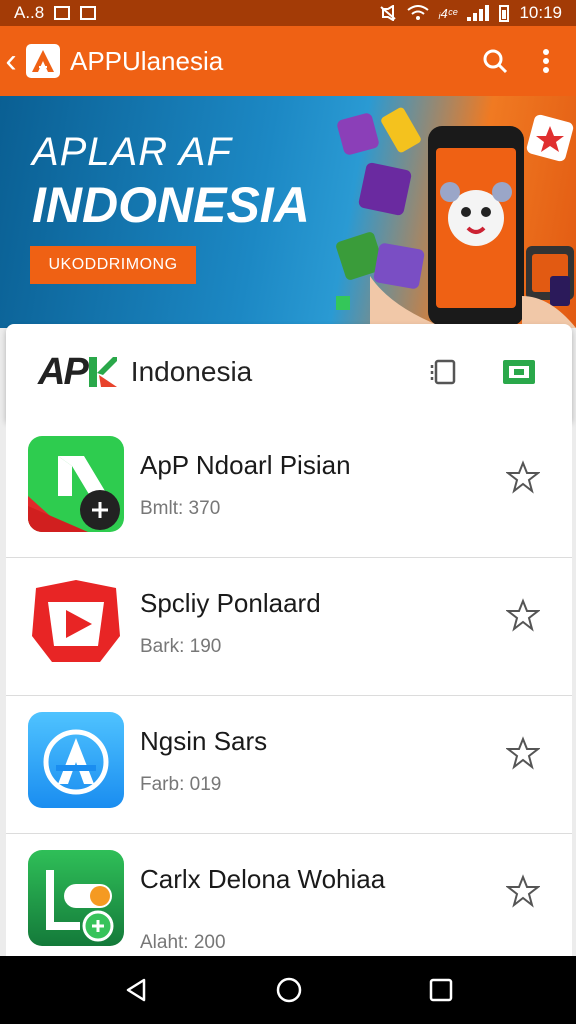 This screenshot has height=1024, width=576. What do you see at coordinates (62, 13) in the screenshot?
I see `image-notification-icon` at bounding box center [62, 13].